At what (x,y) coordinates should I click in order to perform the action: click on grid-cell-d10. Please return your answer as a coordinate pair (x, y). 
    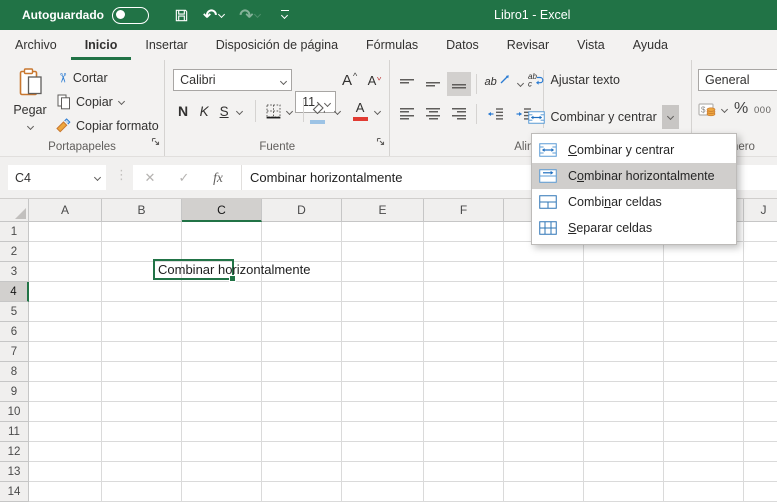
    Looking at the image, I should click on (302, 412).